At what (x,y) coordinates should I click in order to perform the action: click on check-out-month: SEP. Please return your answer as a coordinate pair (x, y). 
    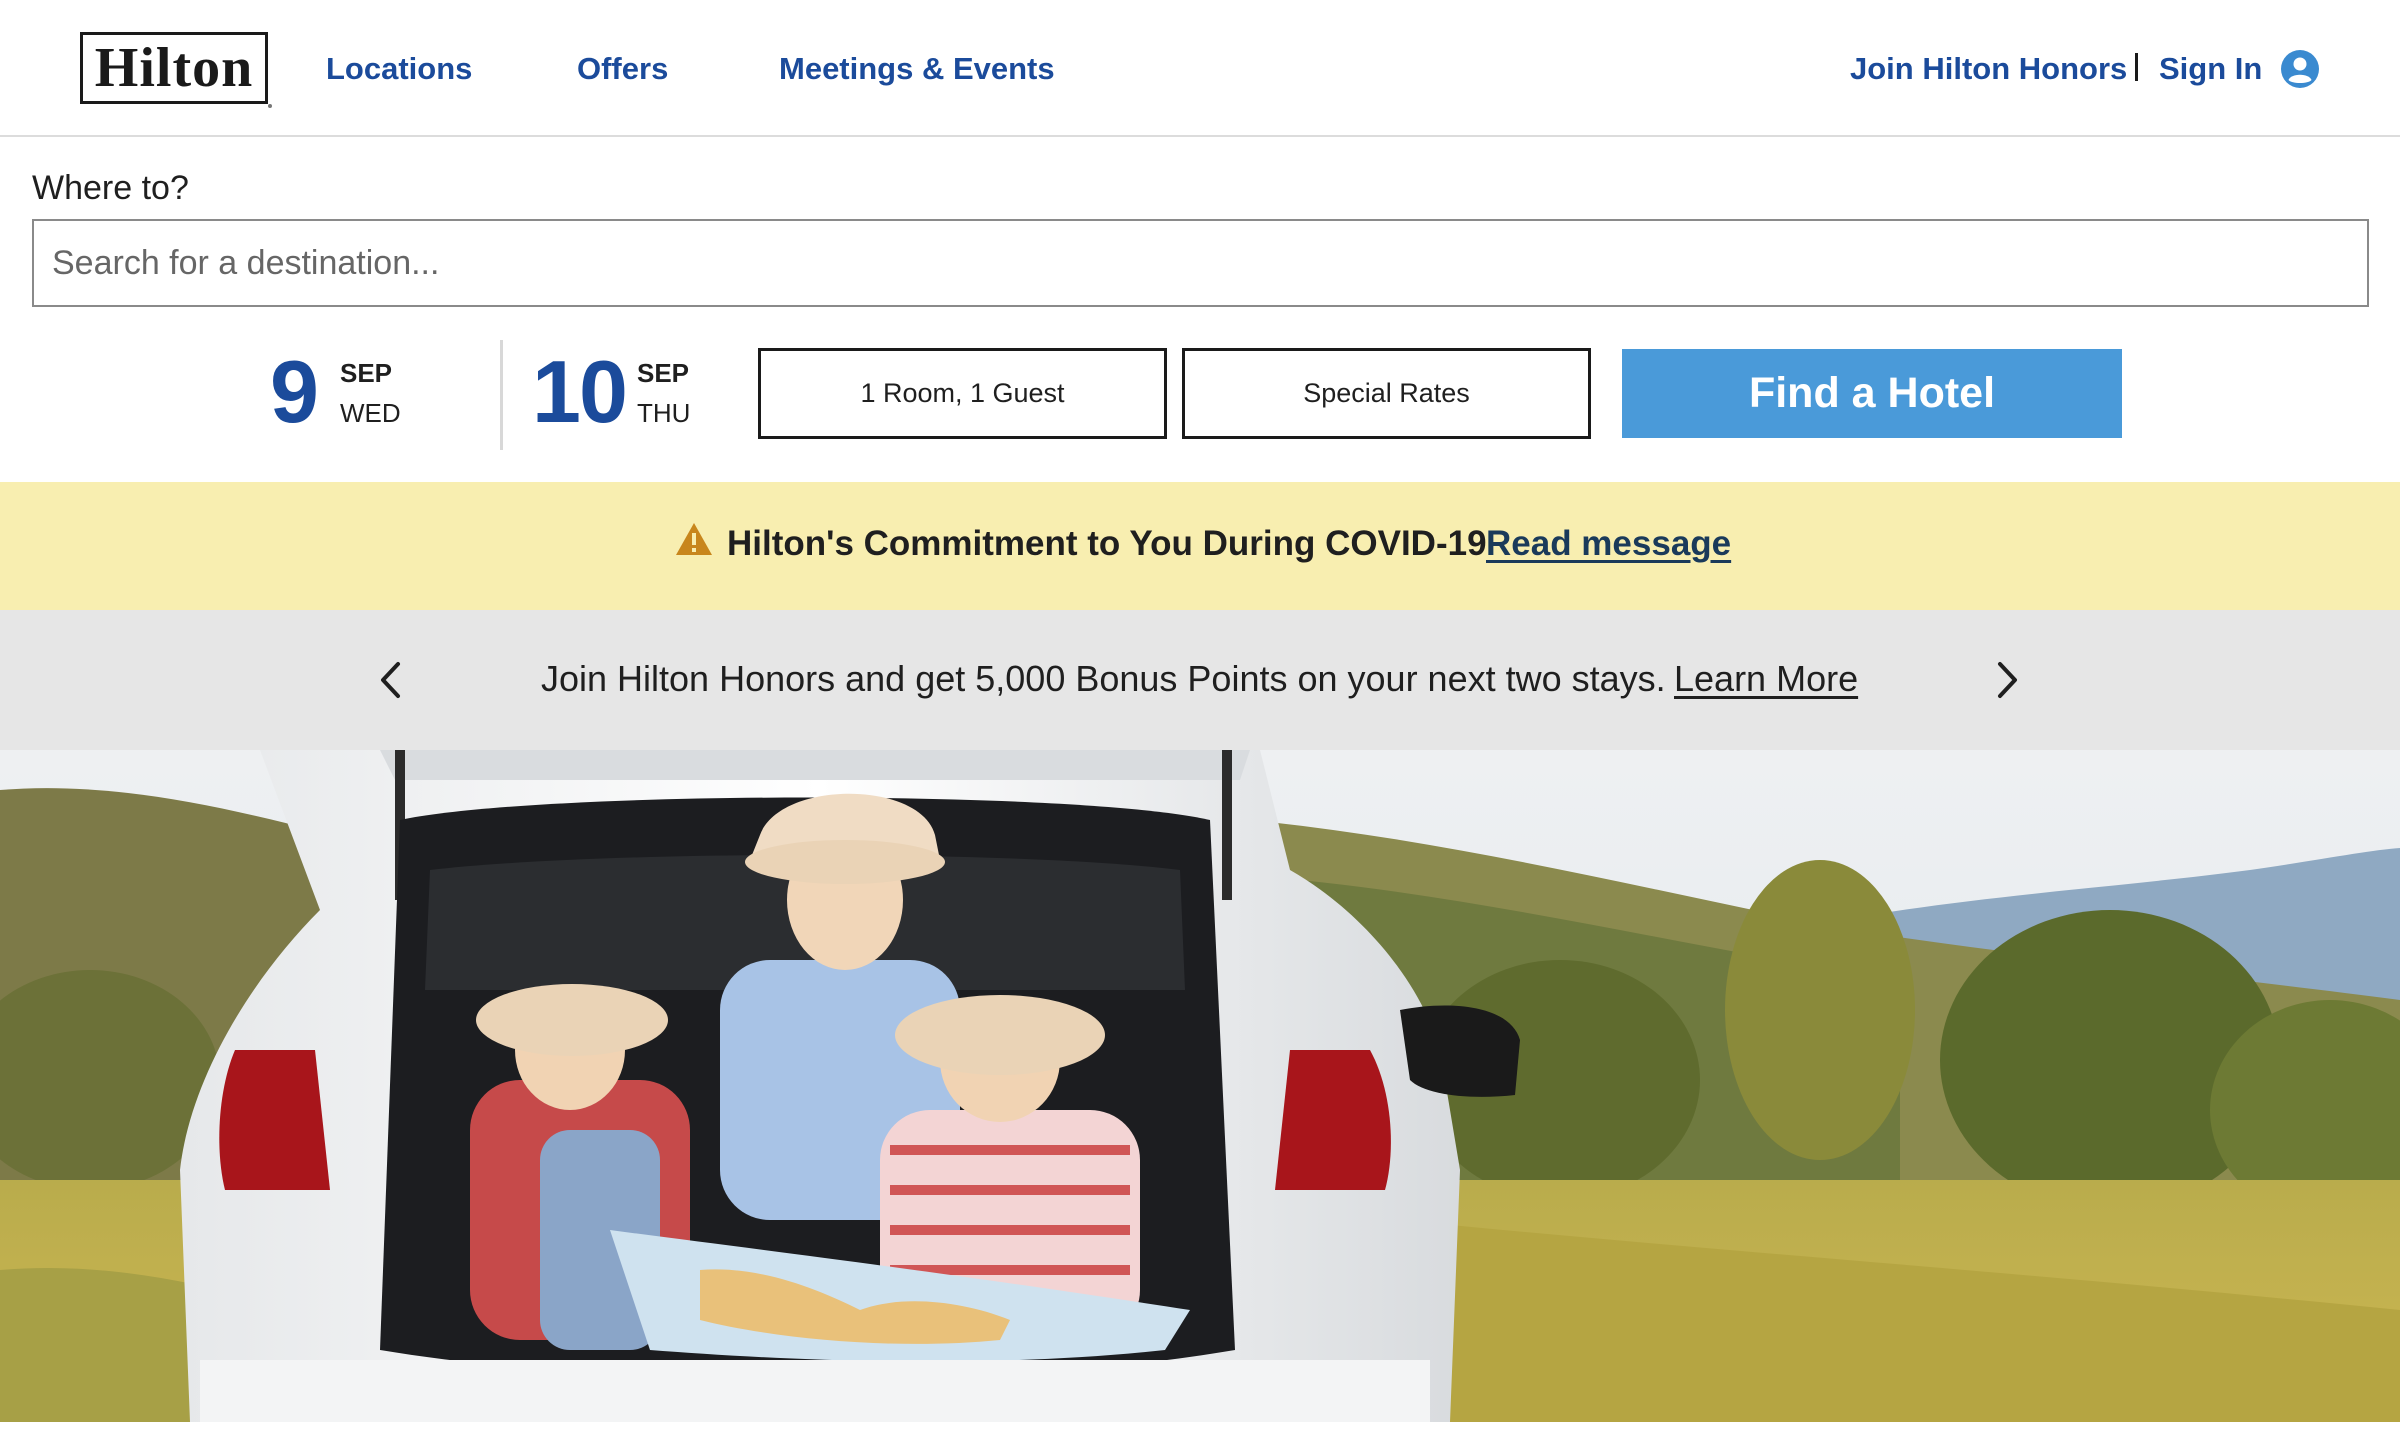
    Looking at the image, I should click on (663, 373).